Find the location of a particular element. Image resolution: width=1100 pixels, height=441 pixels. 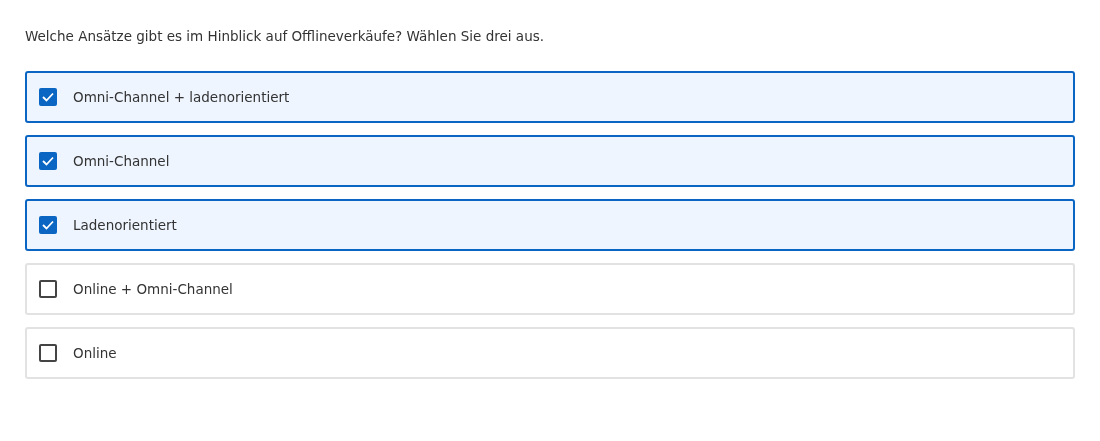

question-text: Welche Ansätze gibt es im Hinblick auf Offlineverkäufe? Wählen Sie drei aus. is located at coordinates (285, 36).